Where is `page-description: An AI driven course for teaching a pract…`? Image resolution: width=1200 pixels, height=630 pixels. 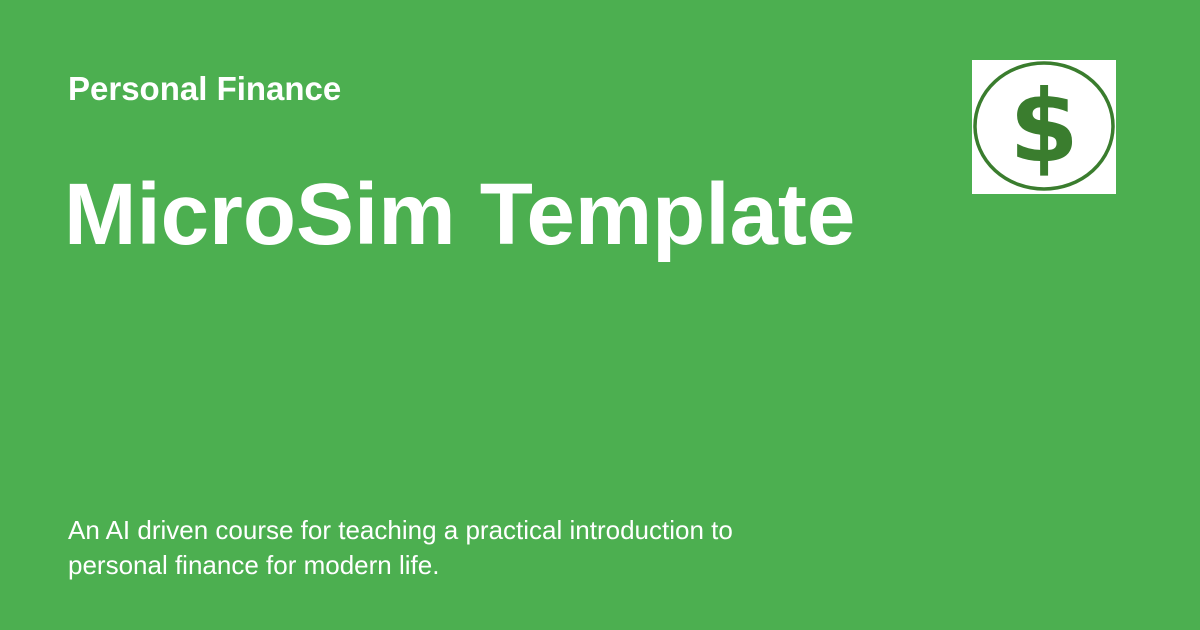 page-description: An AI driven course for teaching a pract… is located at coordinates (400, 547).